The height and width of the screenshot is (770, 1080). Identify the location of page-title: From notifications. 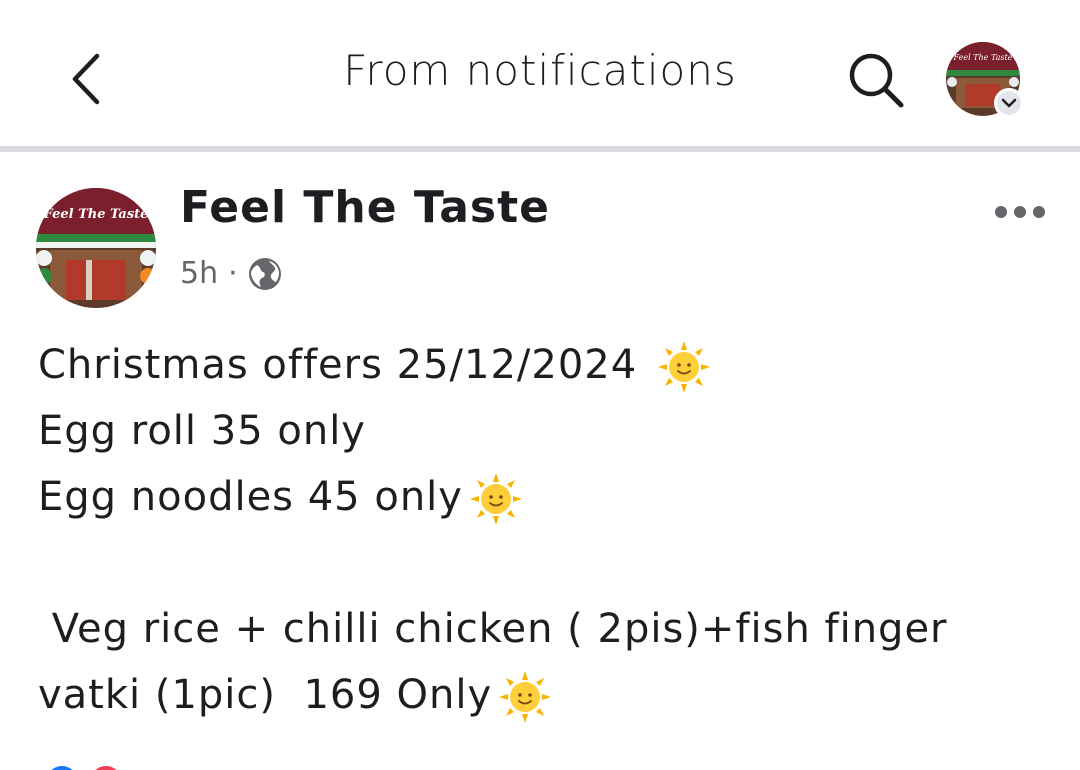
(540, 70).